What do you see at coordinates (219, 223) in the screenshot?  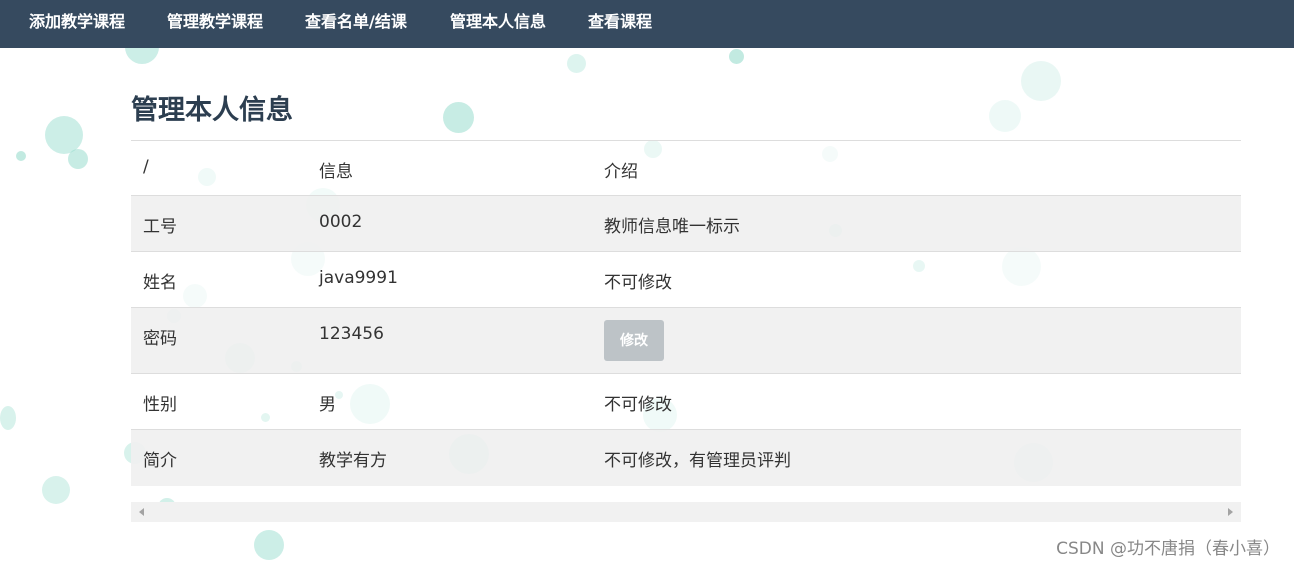 I see `field-label: 工号` at bounding box center [219, 223].